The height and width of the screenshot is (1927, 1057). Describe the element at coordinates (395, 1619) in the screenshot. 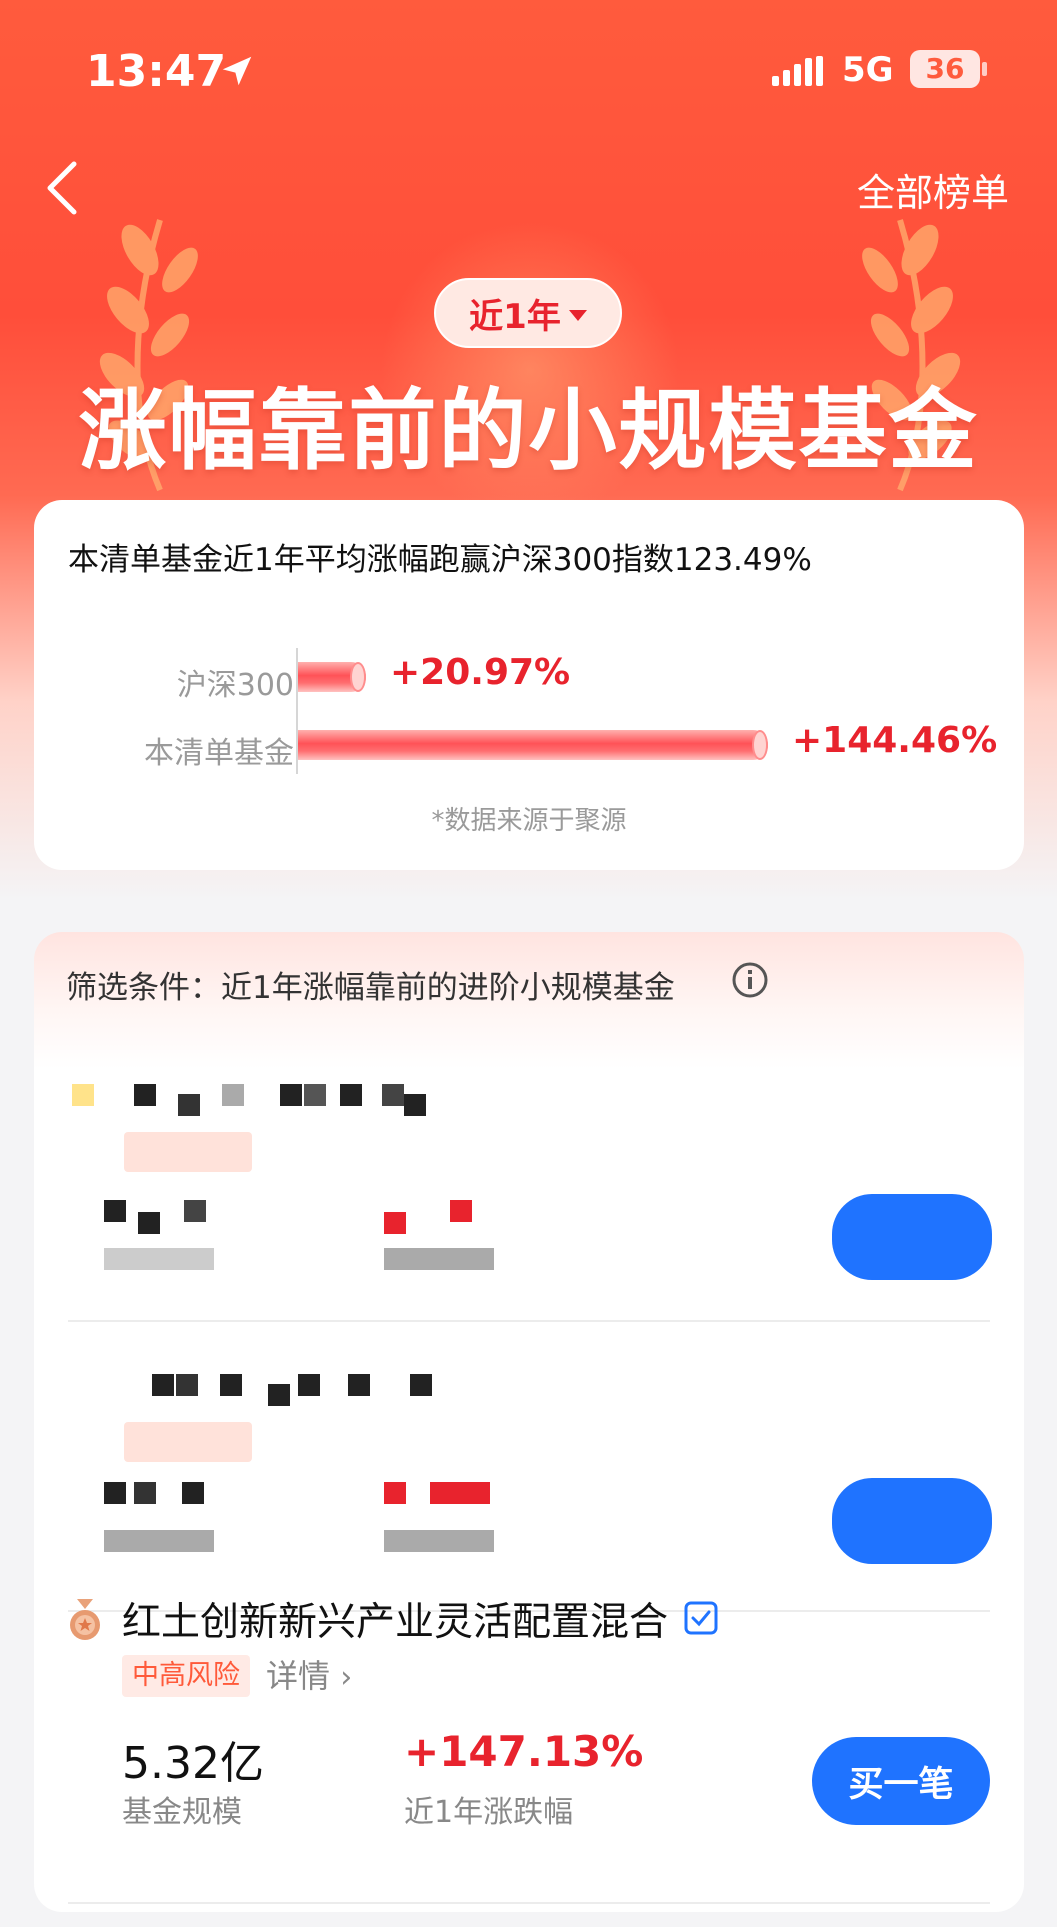

I see `fund-name: 红土创新新兴产业灵活配置混合` at that location.